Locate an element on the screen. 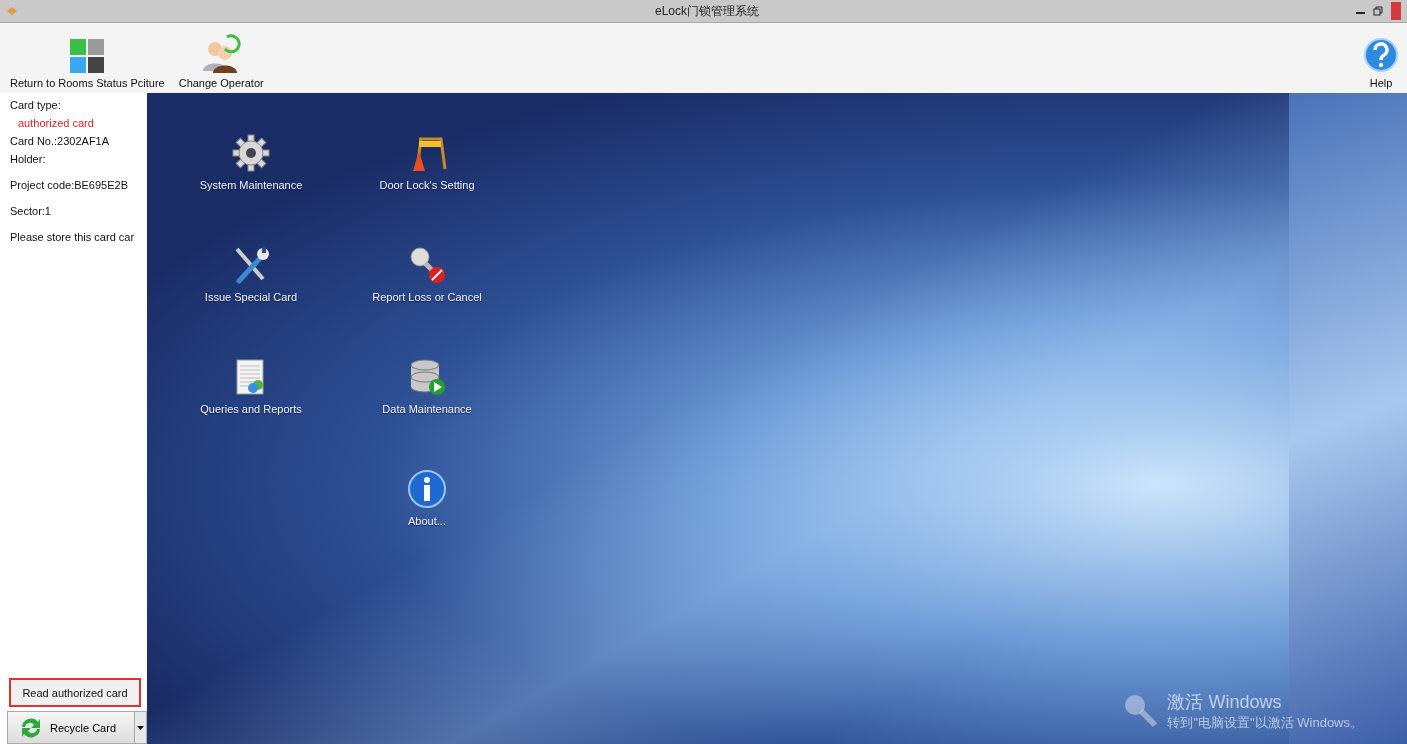  card-info-text: Sector:1 is located at coordinates (30, 211).